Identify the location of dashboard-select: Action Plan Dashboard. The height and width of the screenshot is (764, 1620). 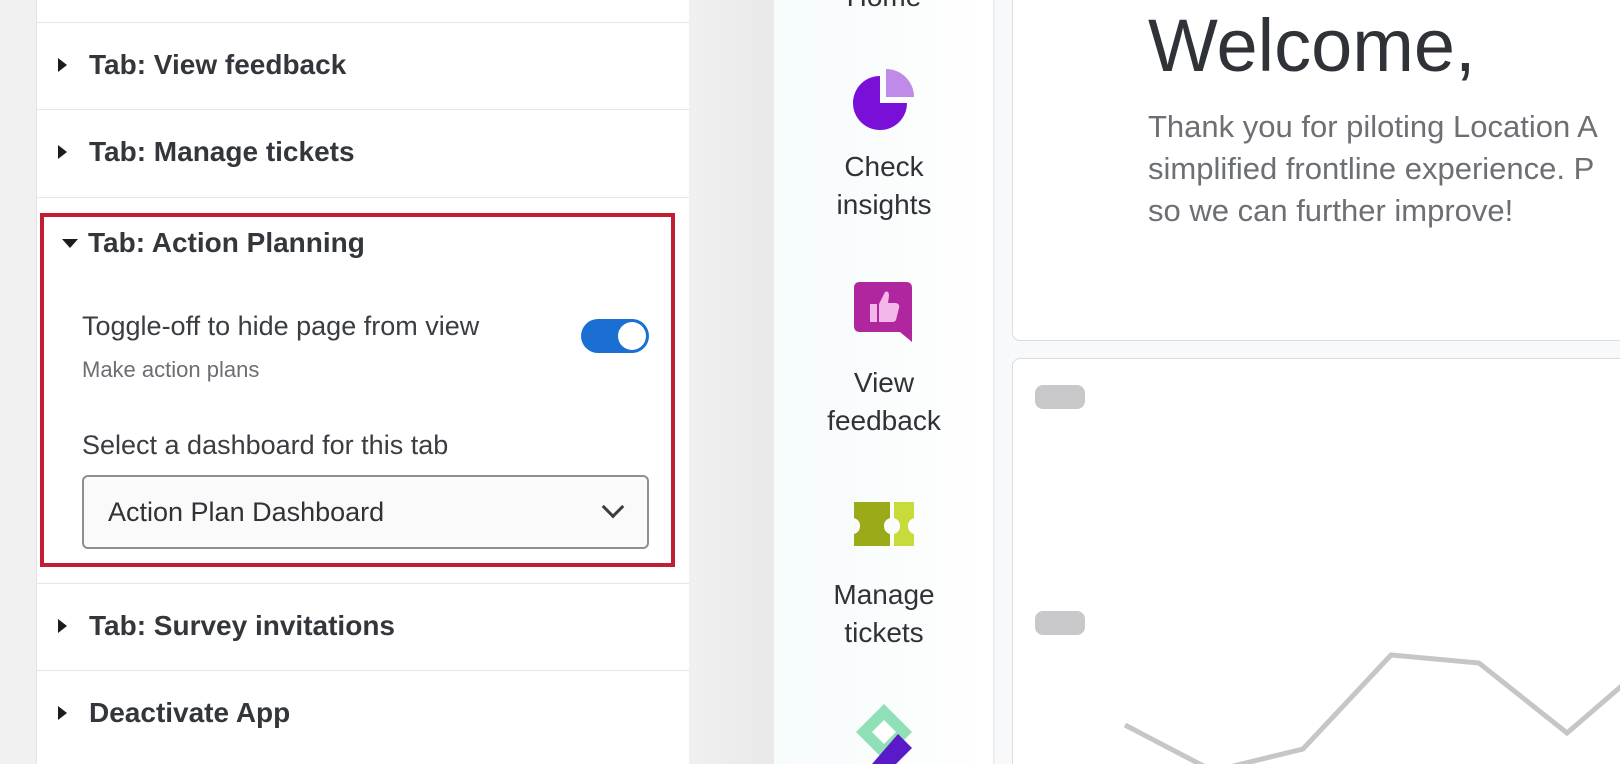
(365, 512).